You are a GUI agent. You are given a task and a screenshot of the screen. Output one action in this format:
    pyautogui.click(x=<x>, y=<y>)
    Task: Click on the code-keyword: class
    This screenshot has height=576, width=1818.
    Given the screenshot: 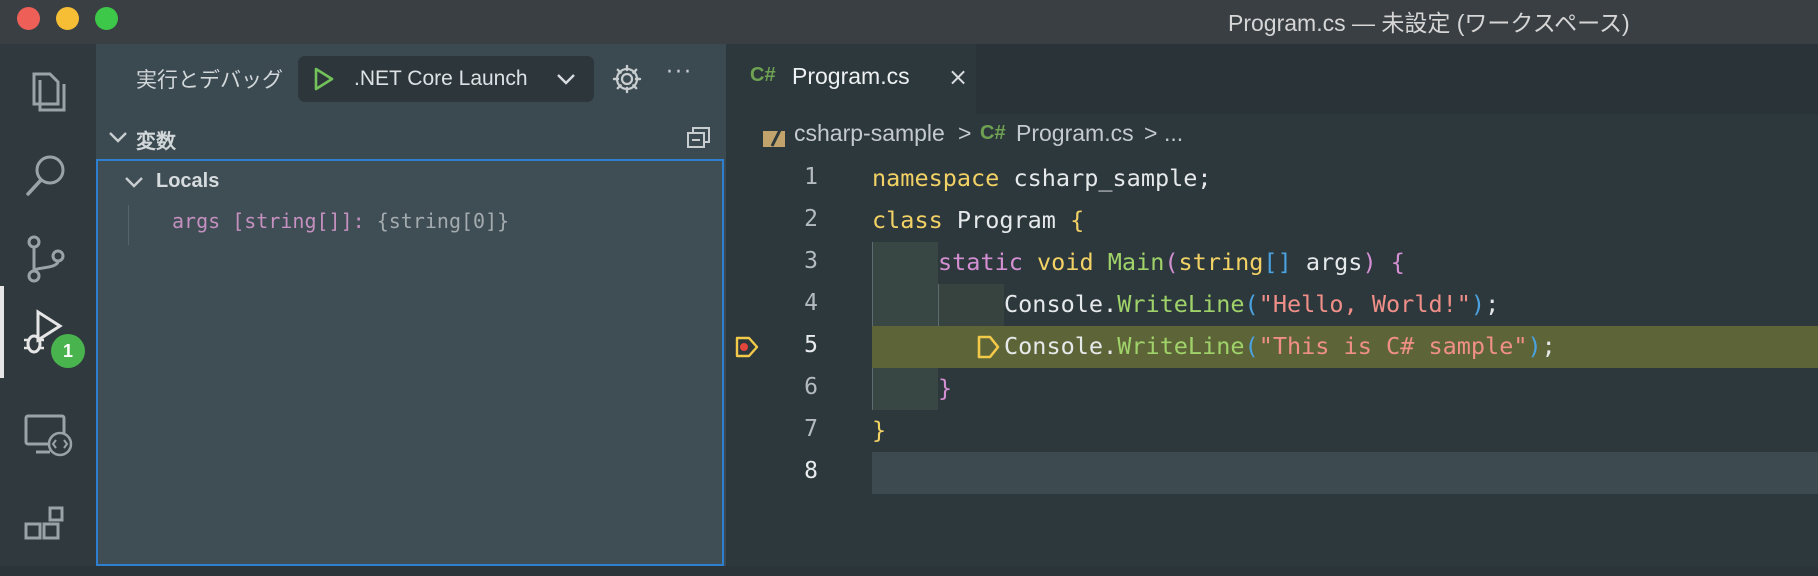 What is the action you would take?
    pyautogui.click(x=907, y=220)
    